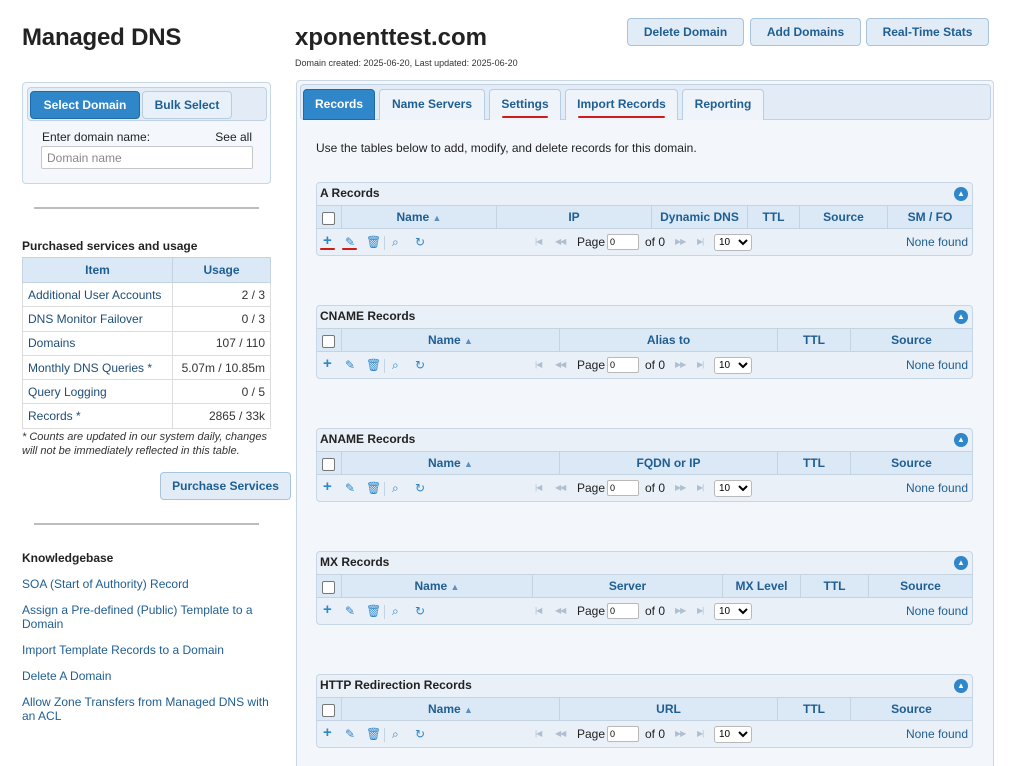 The width and height of the screenshot is (1024, 766). I want to click on tab-import-records: Import Records, so click(621, 104).